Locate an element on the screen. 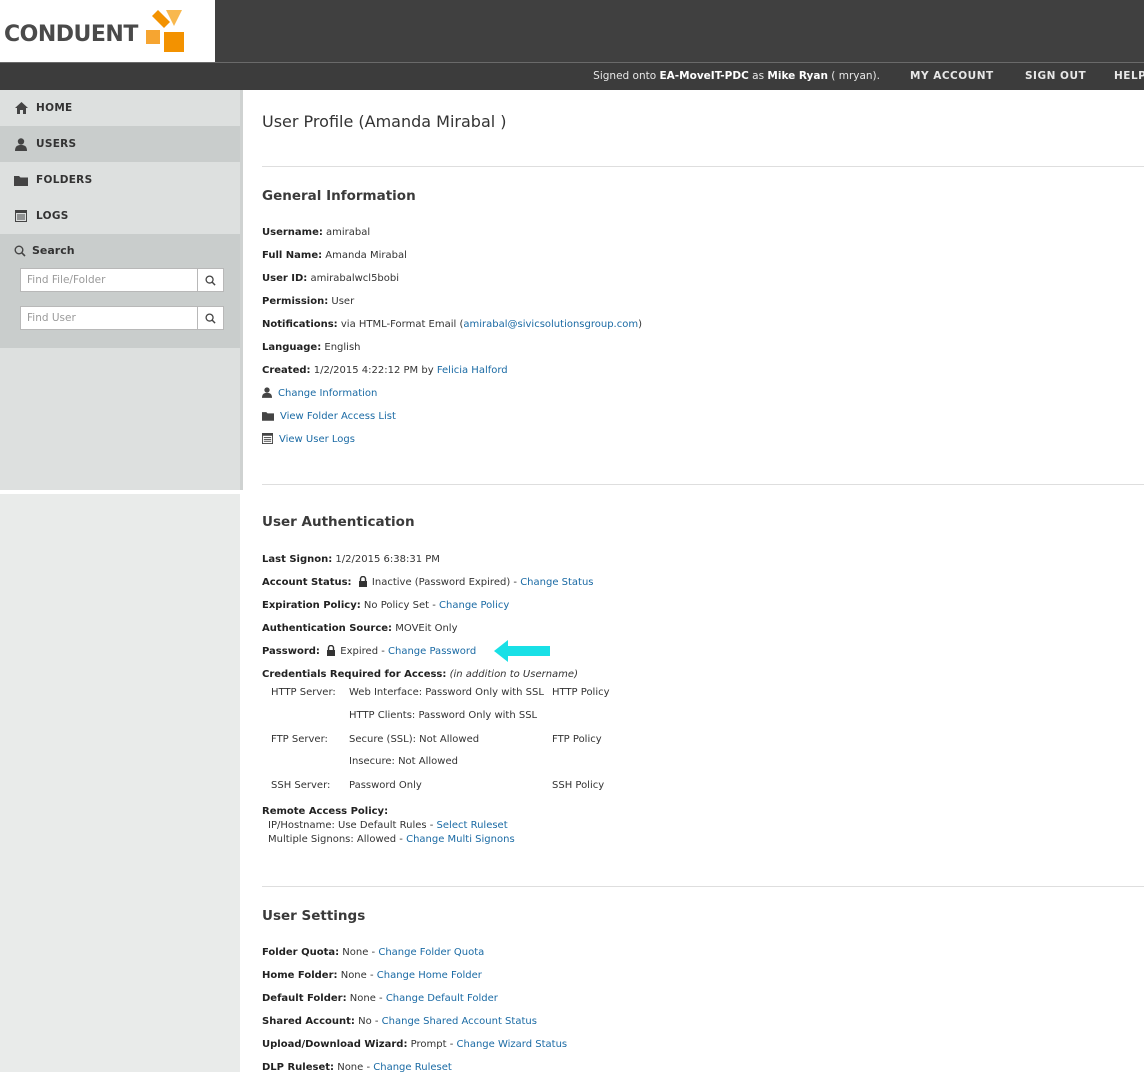  find-user-search-box is located at coordinates (122, 318).